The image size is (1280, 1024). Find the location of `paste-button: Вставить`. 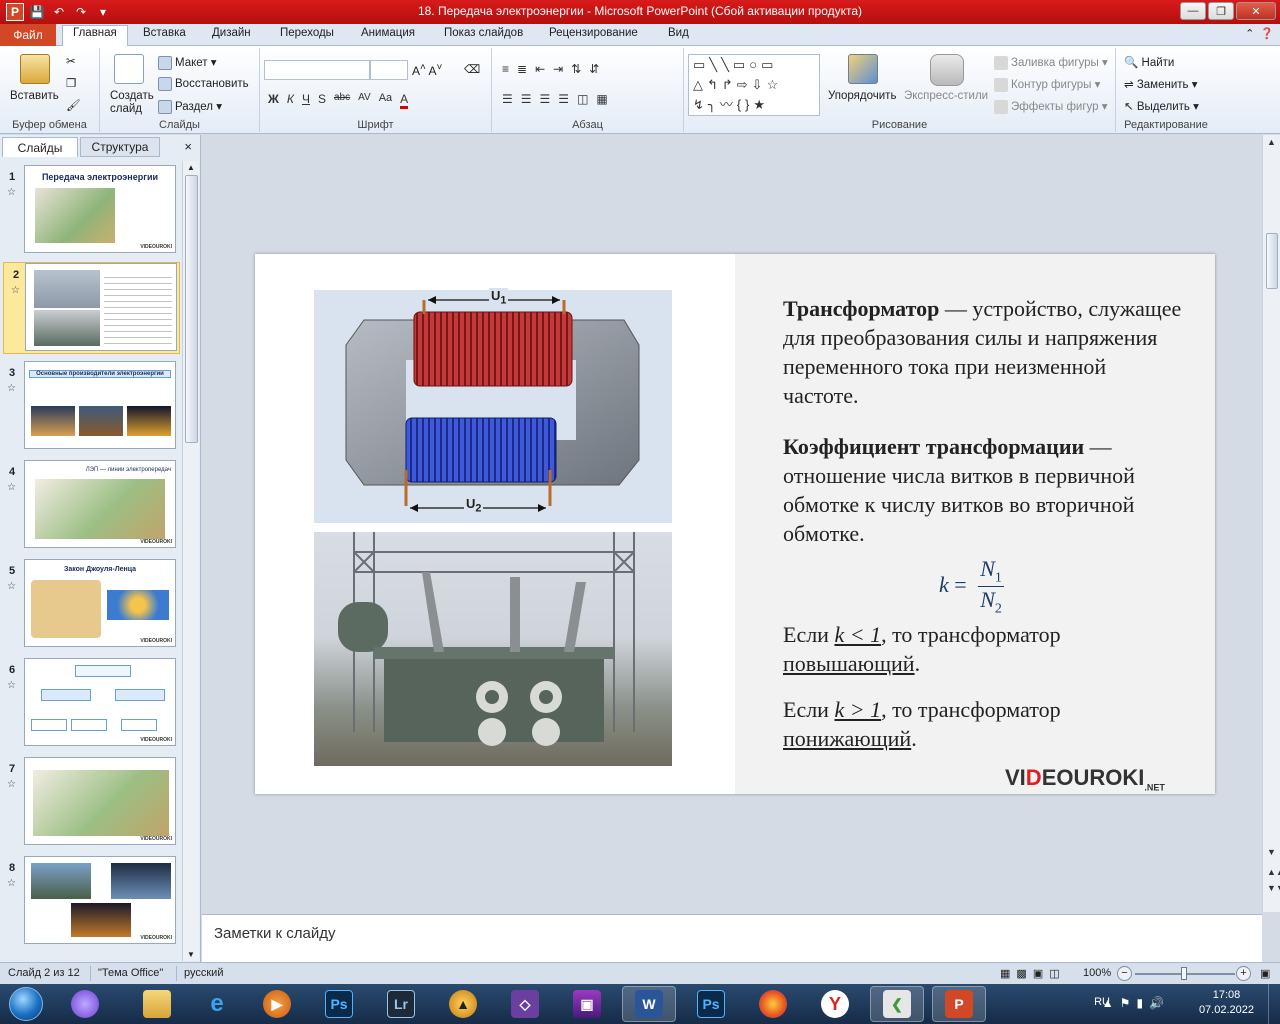

paste-button: Вставить is located at coordinates (34, 96).